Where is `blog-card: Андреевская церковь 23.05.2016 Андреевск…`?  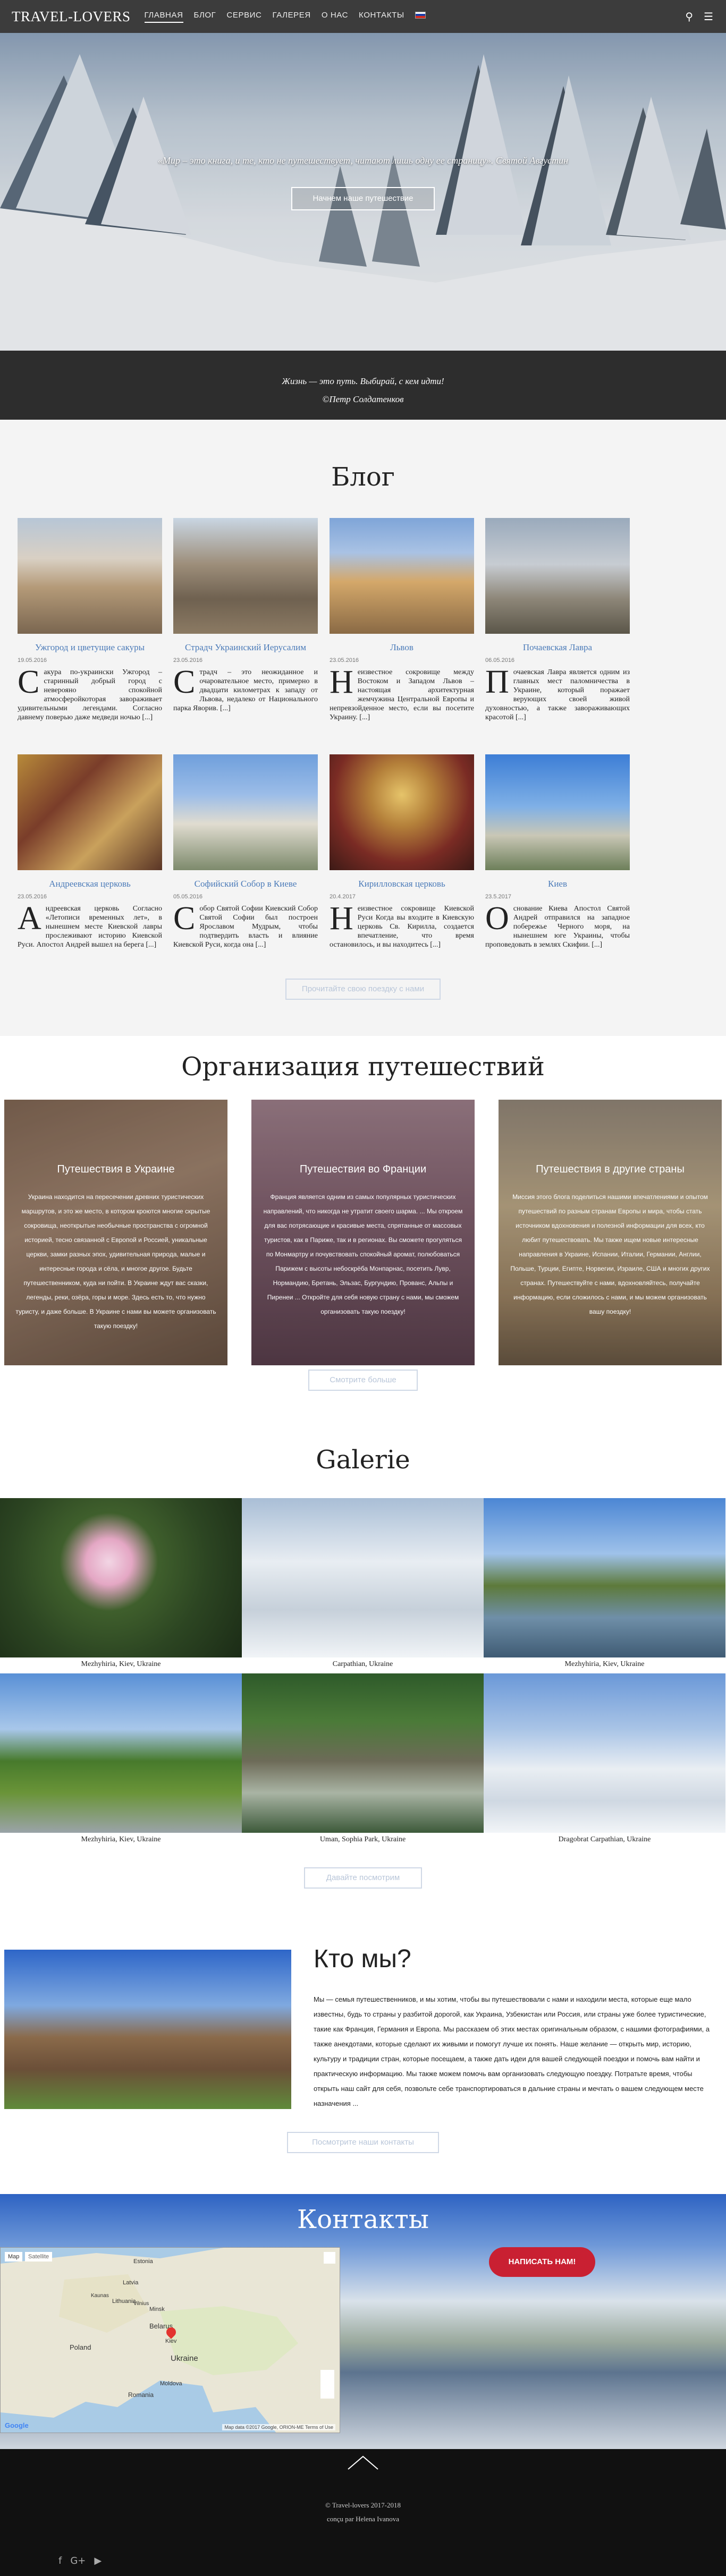 blog-card: Андреевская церковь 23.05.2016 Андреевск… is located at coordinates (90, 851).